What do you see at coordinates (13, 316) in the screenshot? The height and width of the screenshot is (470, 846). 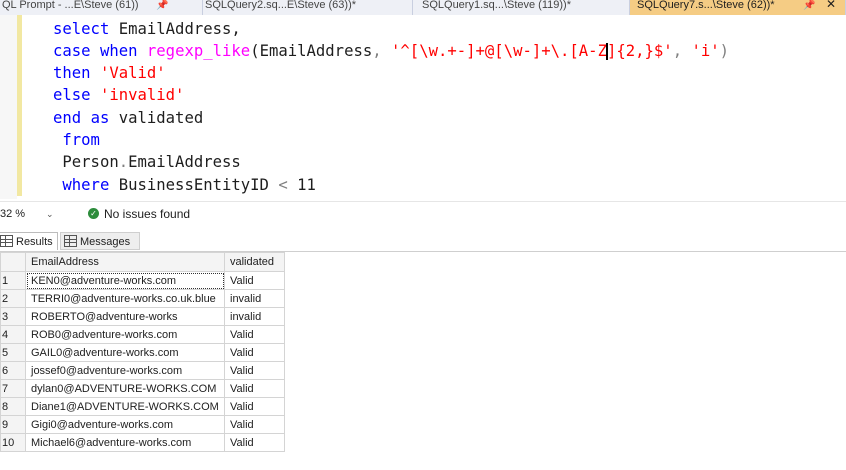 I see `row-number: 3` at bounding box center [13, 316].